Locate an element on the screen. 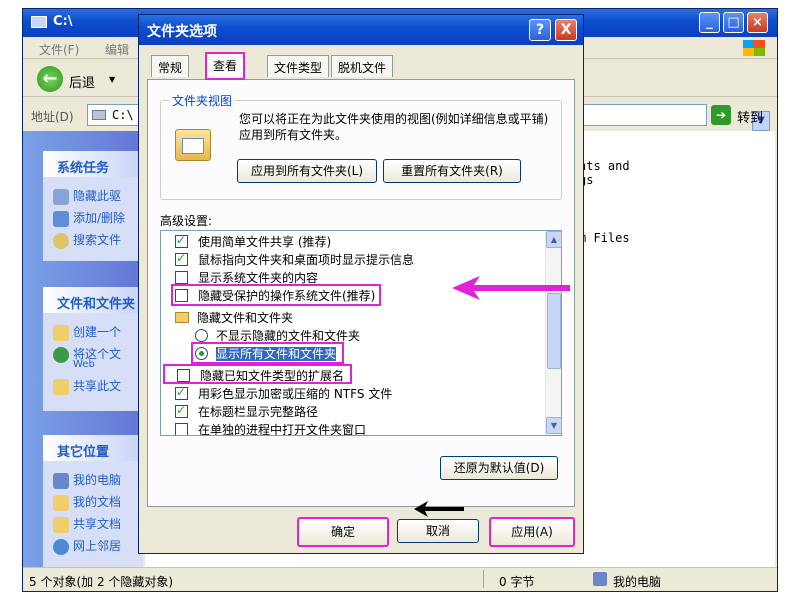  address-label: 地址(D) is located at coordinates (52, 117).